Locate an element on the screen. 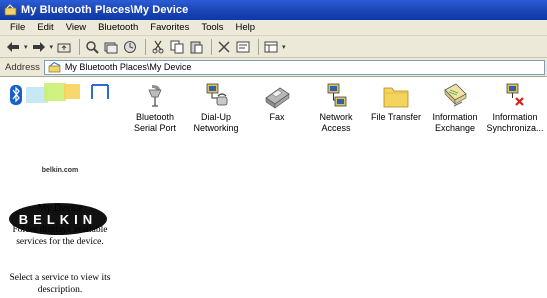 This screenshot has width=547, height=298. service-network-access: Network Access is located at coordinates (336, 107).